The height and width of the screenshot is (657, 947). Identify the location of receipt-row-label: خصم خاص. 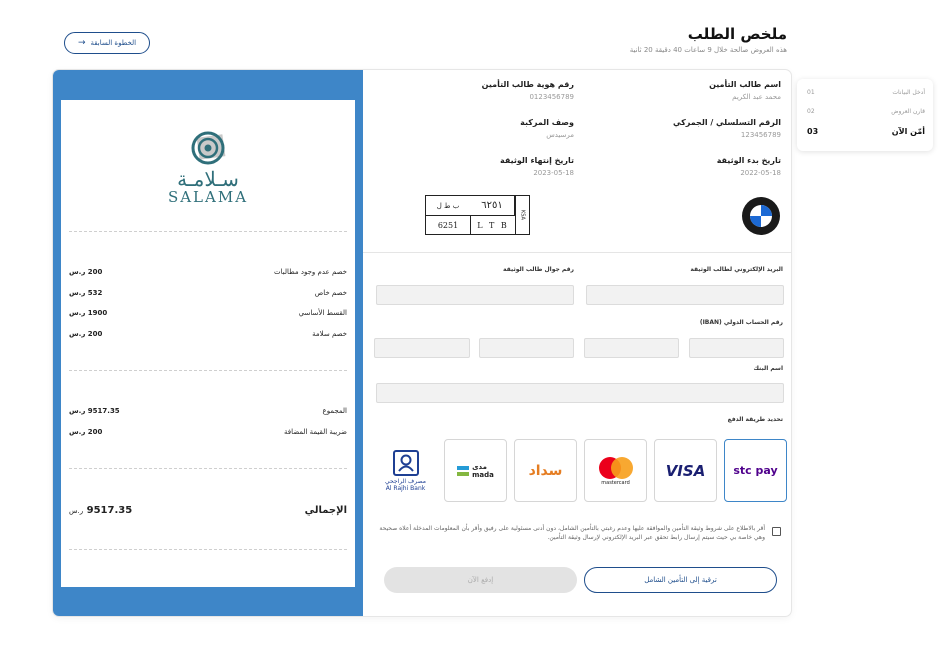
(330, 293).